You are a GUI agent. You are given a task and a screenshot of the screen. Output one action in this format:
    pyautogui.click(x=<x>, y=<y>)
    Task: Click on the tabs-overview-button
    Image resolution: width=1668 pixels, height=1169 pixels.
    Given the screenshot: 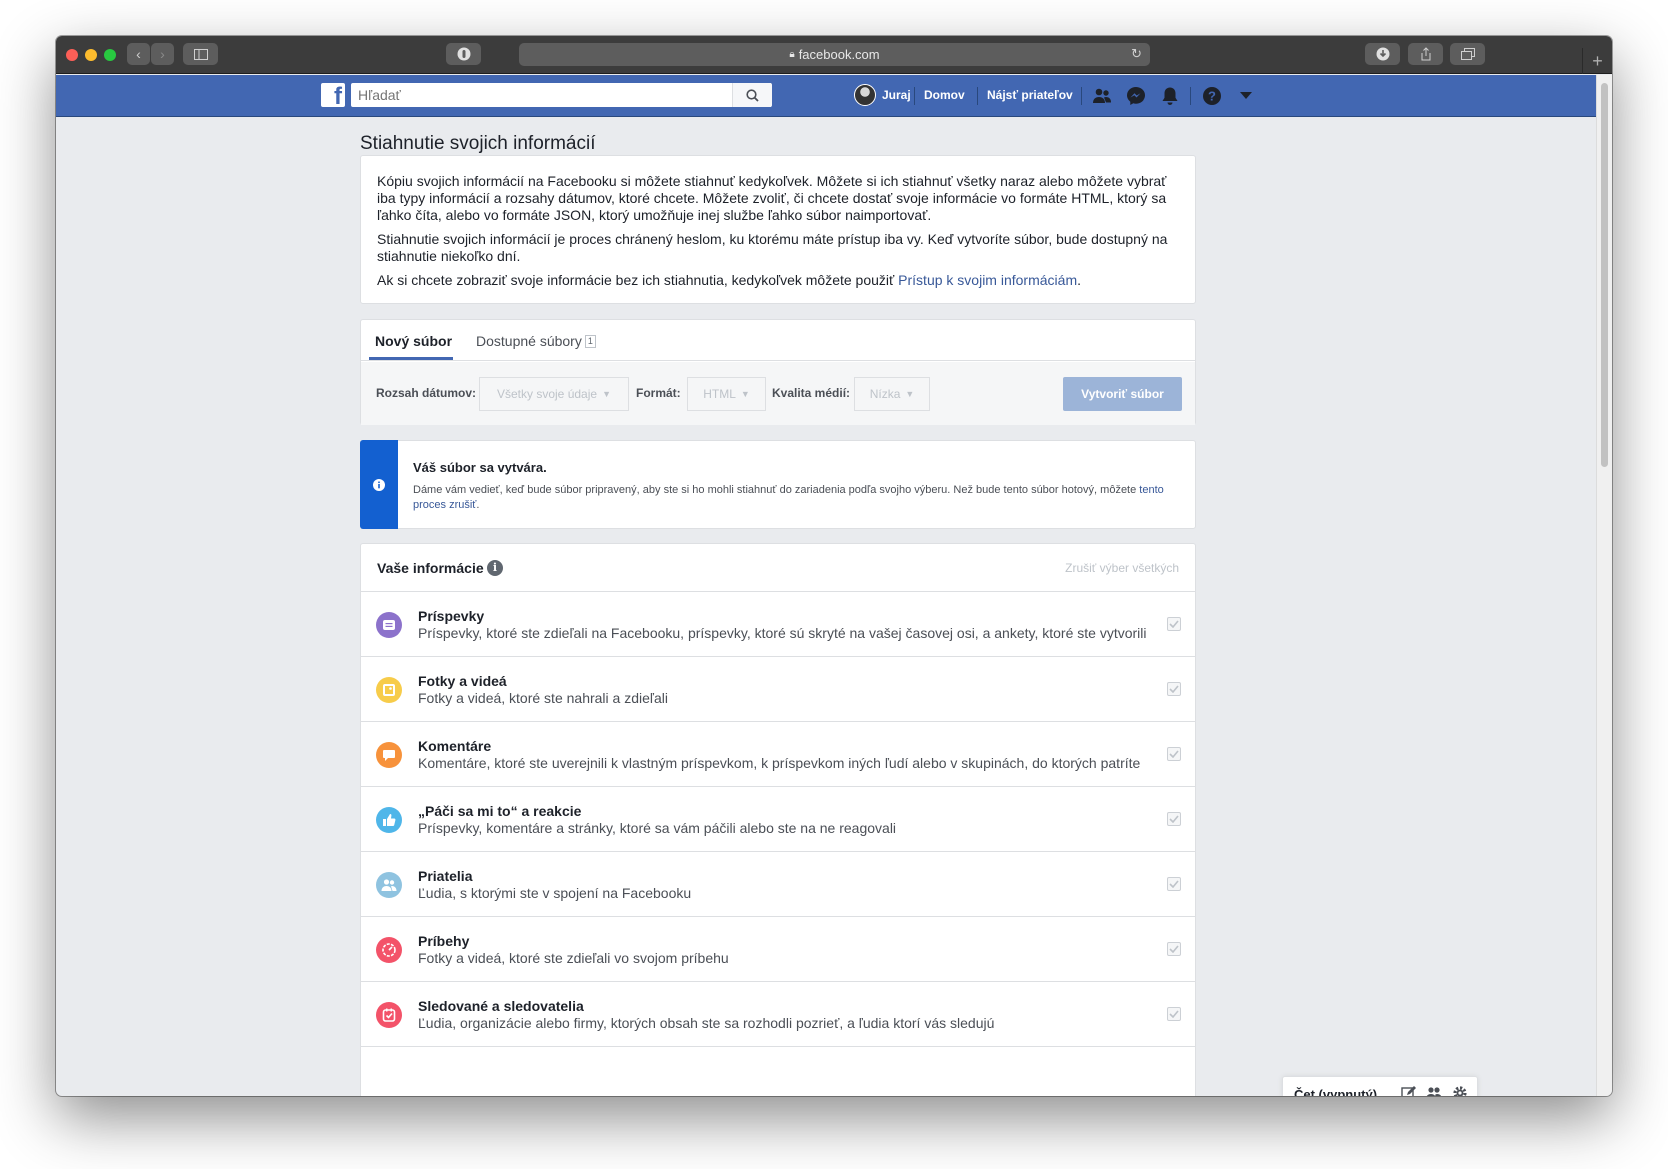 What is the action you would take?
    pyautogui.click(x=1467, y=54)
    